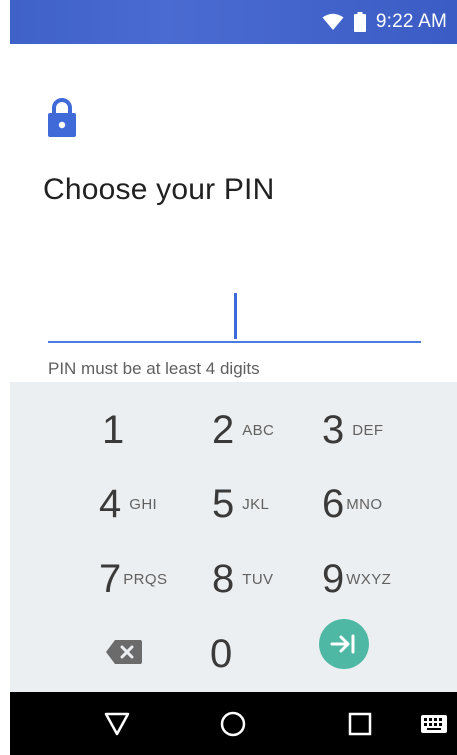 The height and width of the screenshot is (755, 457). What do you see at coordinates (368, 430) in the screenshot?
I see `key-letters: DEF` at bounding box center [368, 430].